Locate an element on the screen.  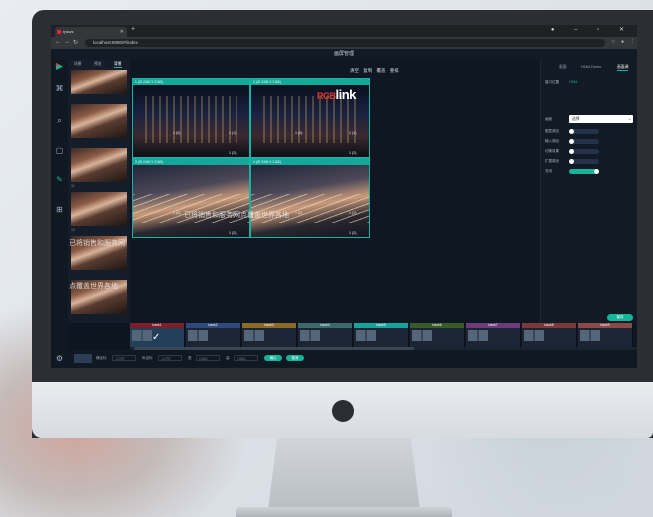
prop-tab-1: H264 Demo is located at coordinates (591, 67).